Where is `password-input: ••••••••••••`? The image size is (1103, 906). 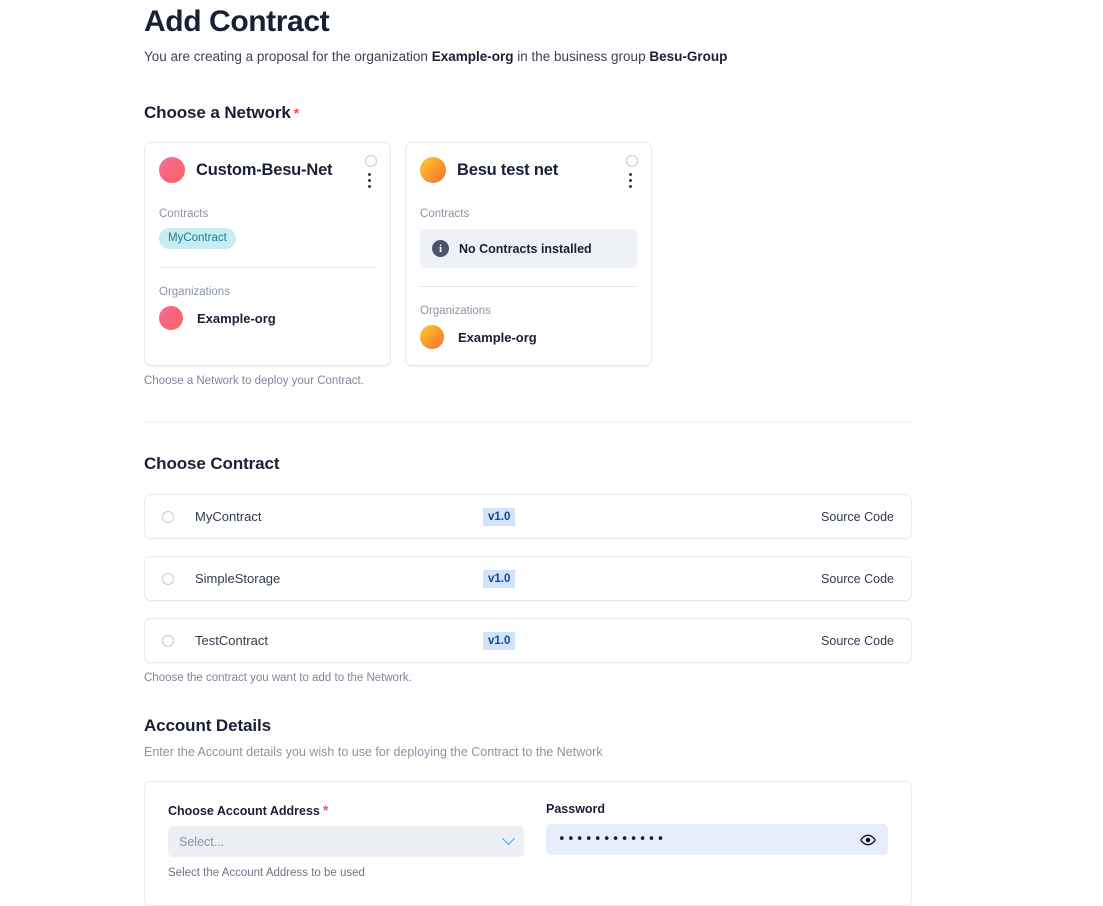 password-input: •••••••••••• is located at coordinates (717, 839).